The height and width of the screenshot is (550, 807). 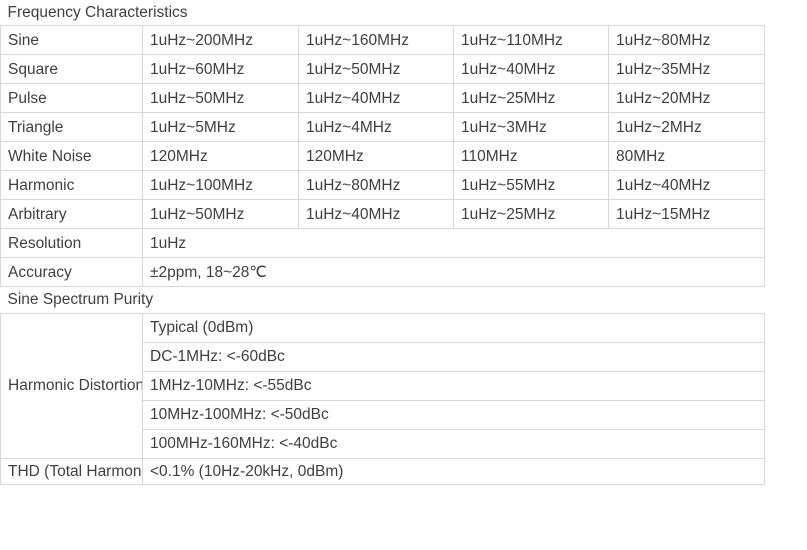 What do you see at coordinates (376, 127) in the screenshot?
I see `cell-triangle-model2: 1uHz~4MHz` at bounding box center [376, 127].